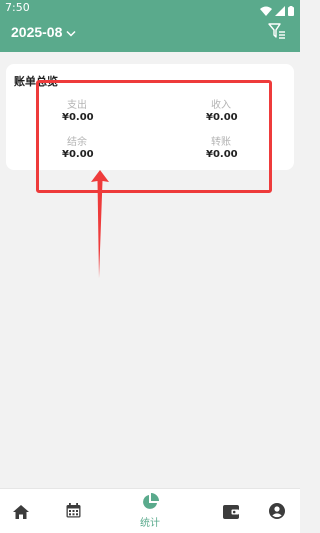 Image resolution: width=320 pixels, height=533 pixels. What do you see at coordinates (100, 226) in the screenshot?
I see `annotation-arrow` at bounding box center [100, 226].